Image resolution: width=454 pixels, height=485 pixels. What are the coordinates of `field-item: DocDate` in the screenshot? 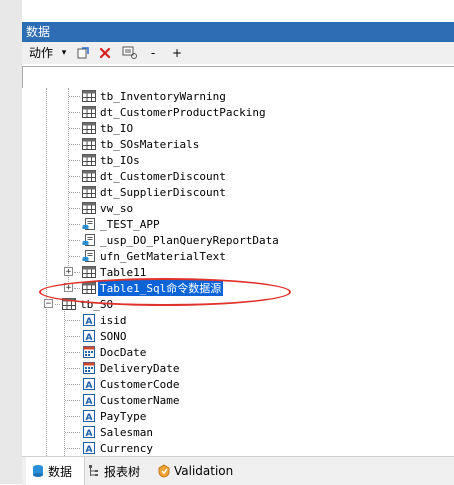 It's located at (114, 352).